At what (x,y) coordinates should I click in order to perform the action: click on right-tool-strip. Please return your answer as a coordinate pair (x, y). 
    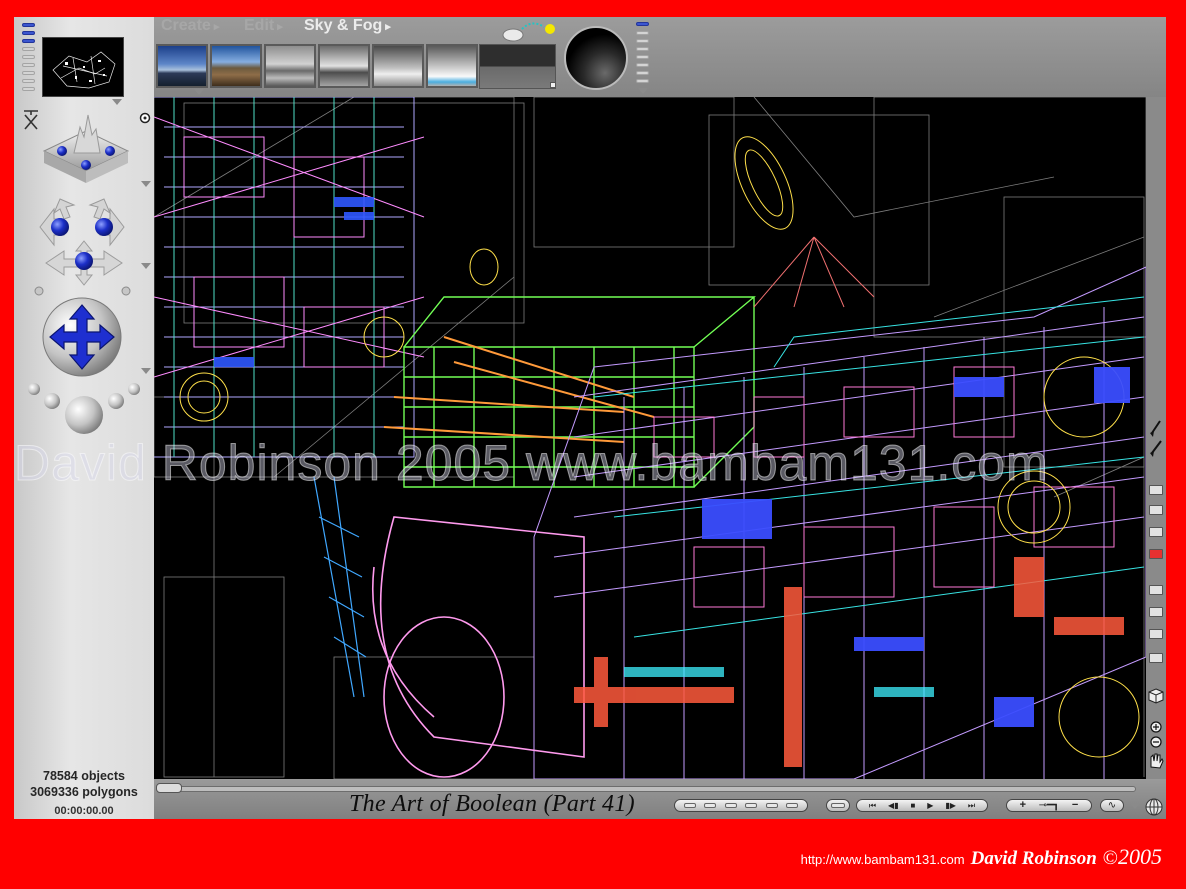
    Looking at the image, I should click on (1156, 438).